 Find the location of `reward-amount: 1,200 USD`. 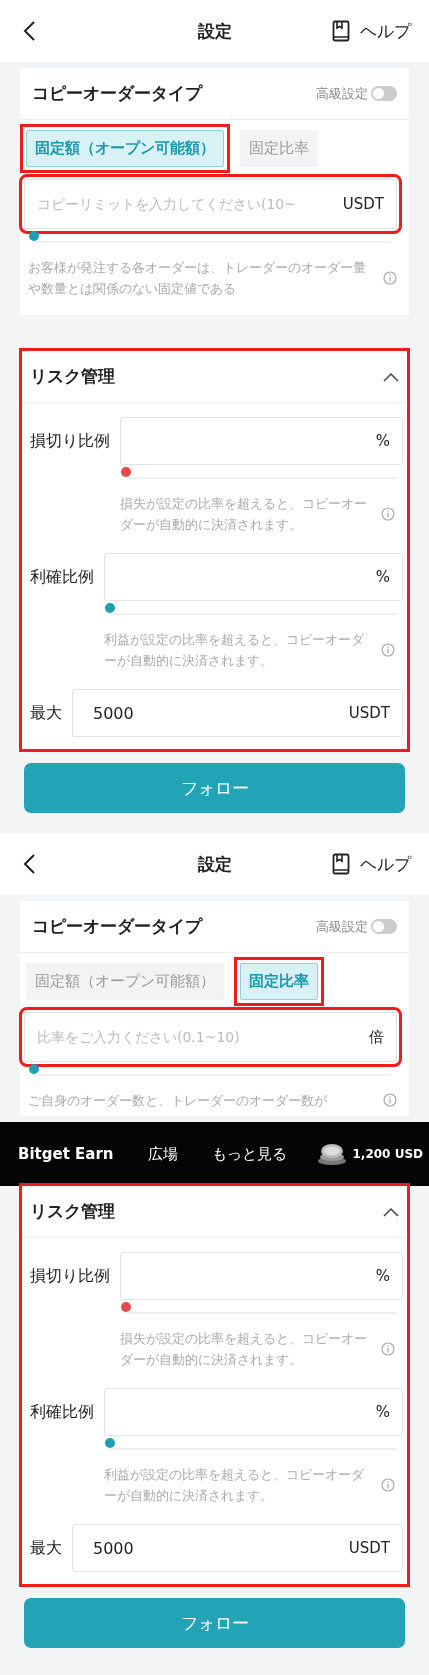

reward-amount: 1,200 USD is located at coordinates (387, 1154).